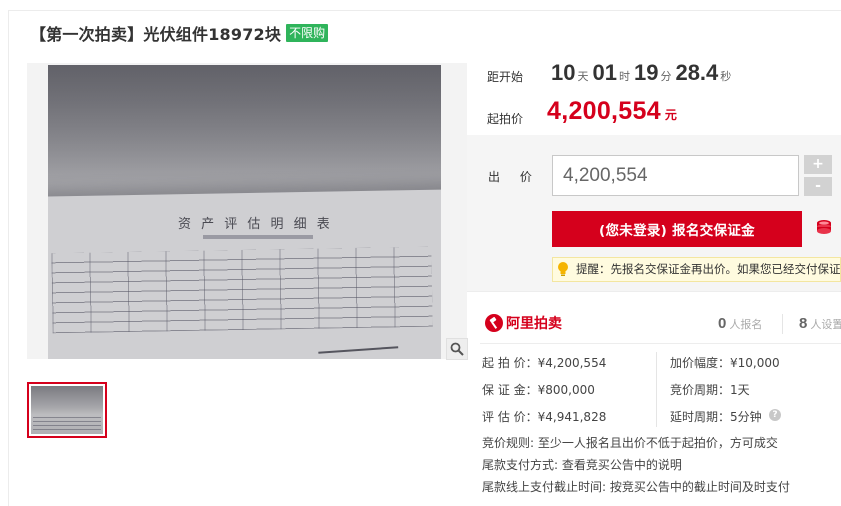 The height and width of the screenshot is (506, 841). I want to click on lightbulb-icon, so click(563, 269).